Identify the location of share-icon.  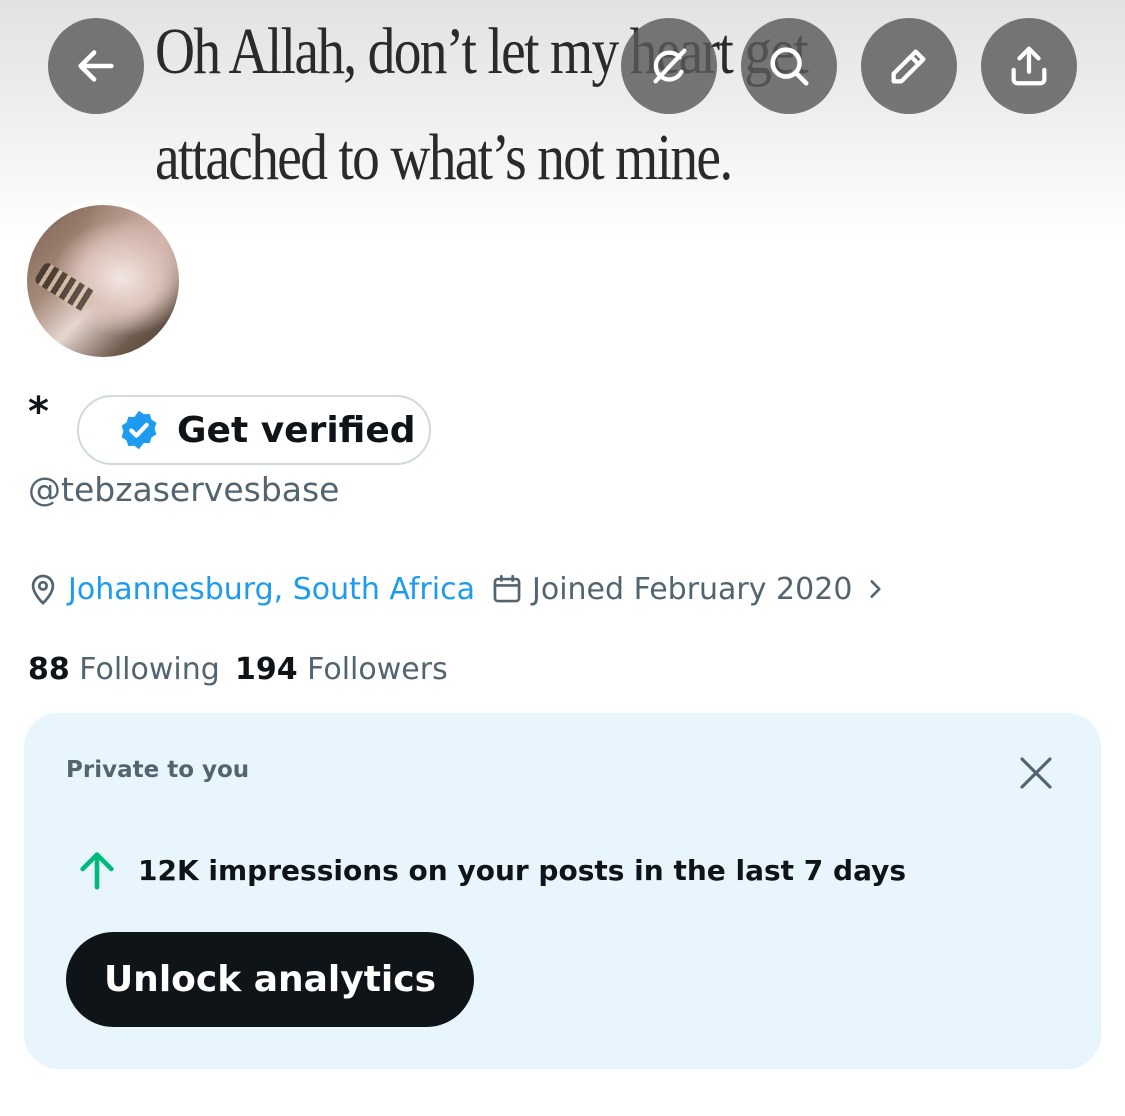
(1029, 66).